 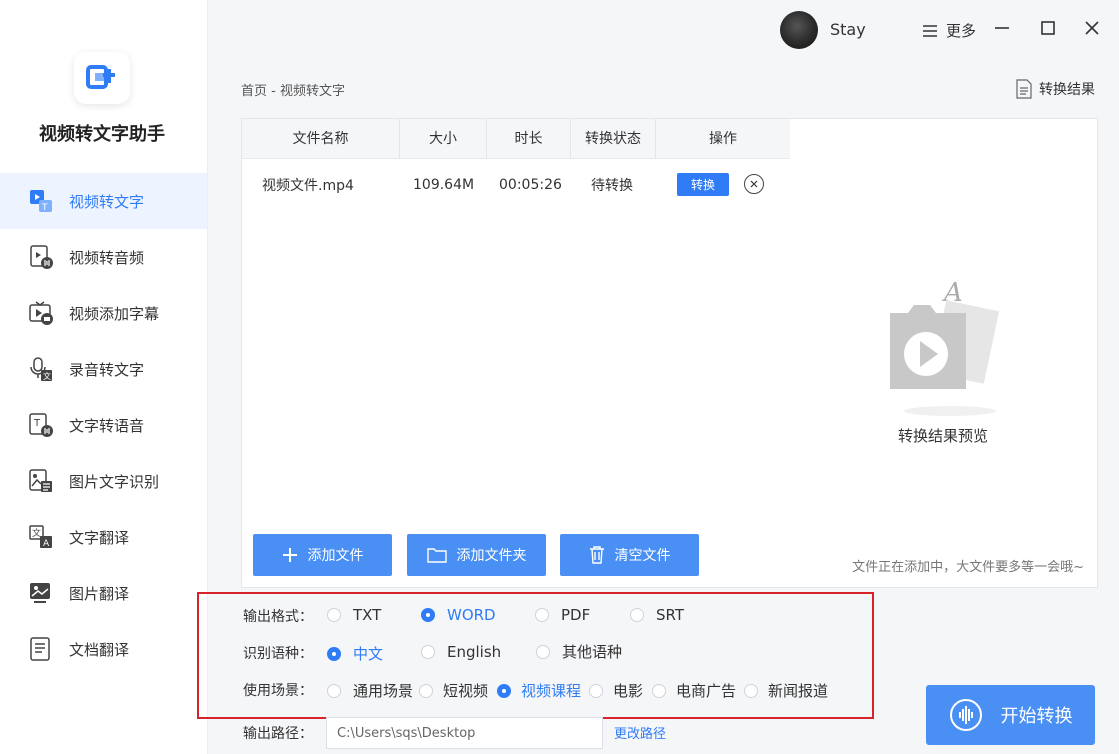 I want to click on sidebar-item-label: 视频转文字, so click(x=107, y=201).